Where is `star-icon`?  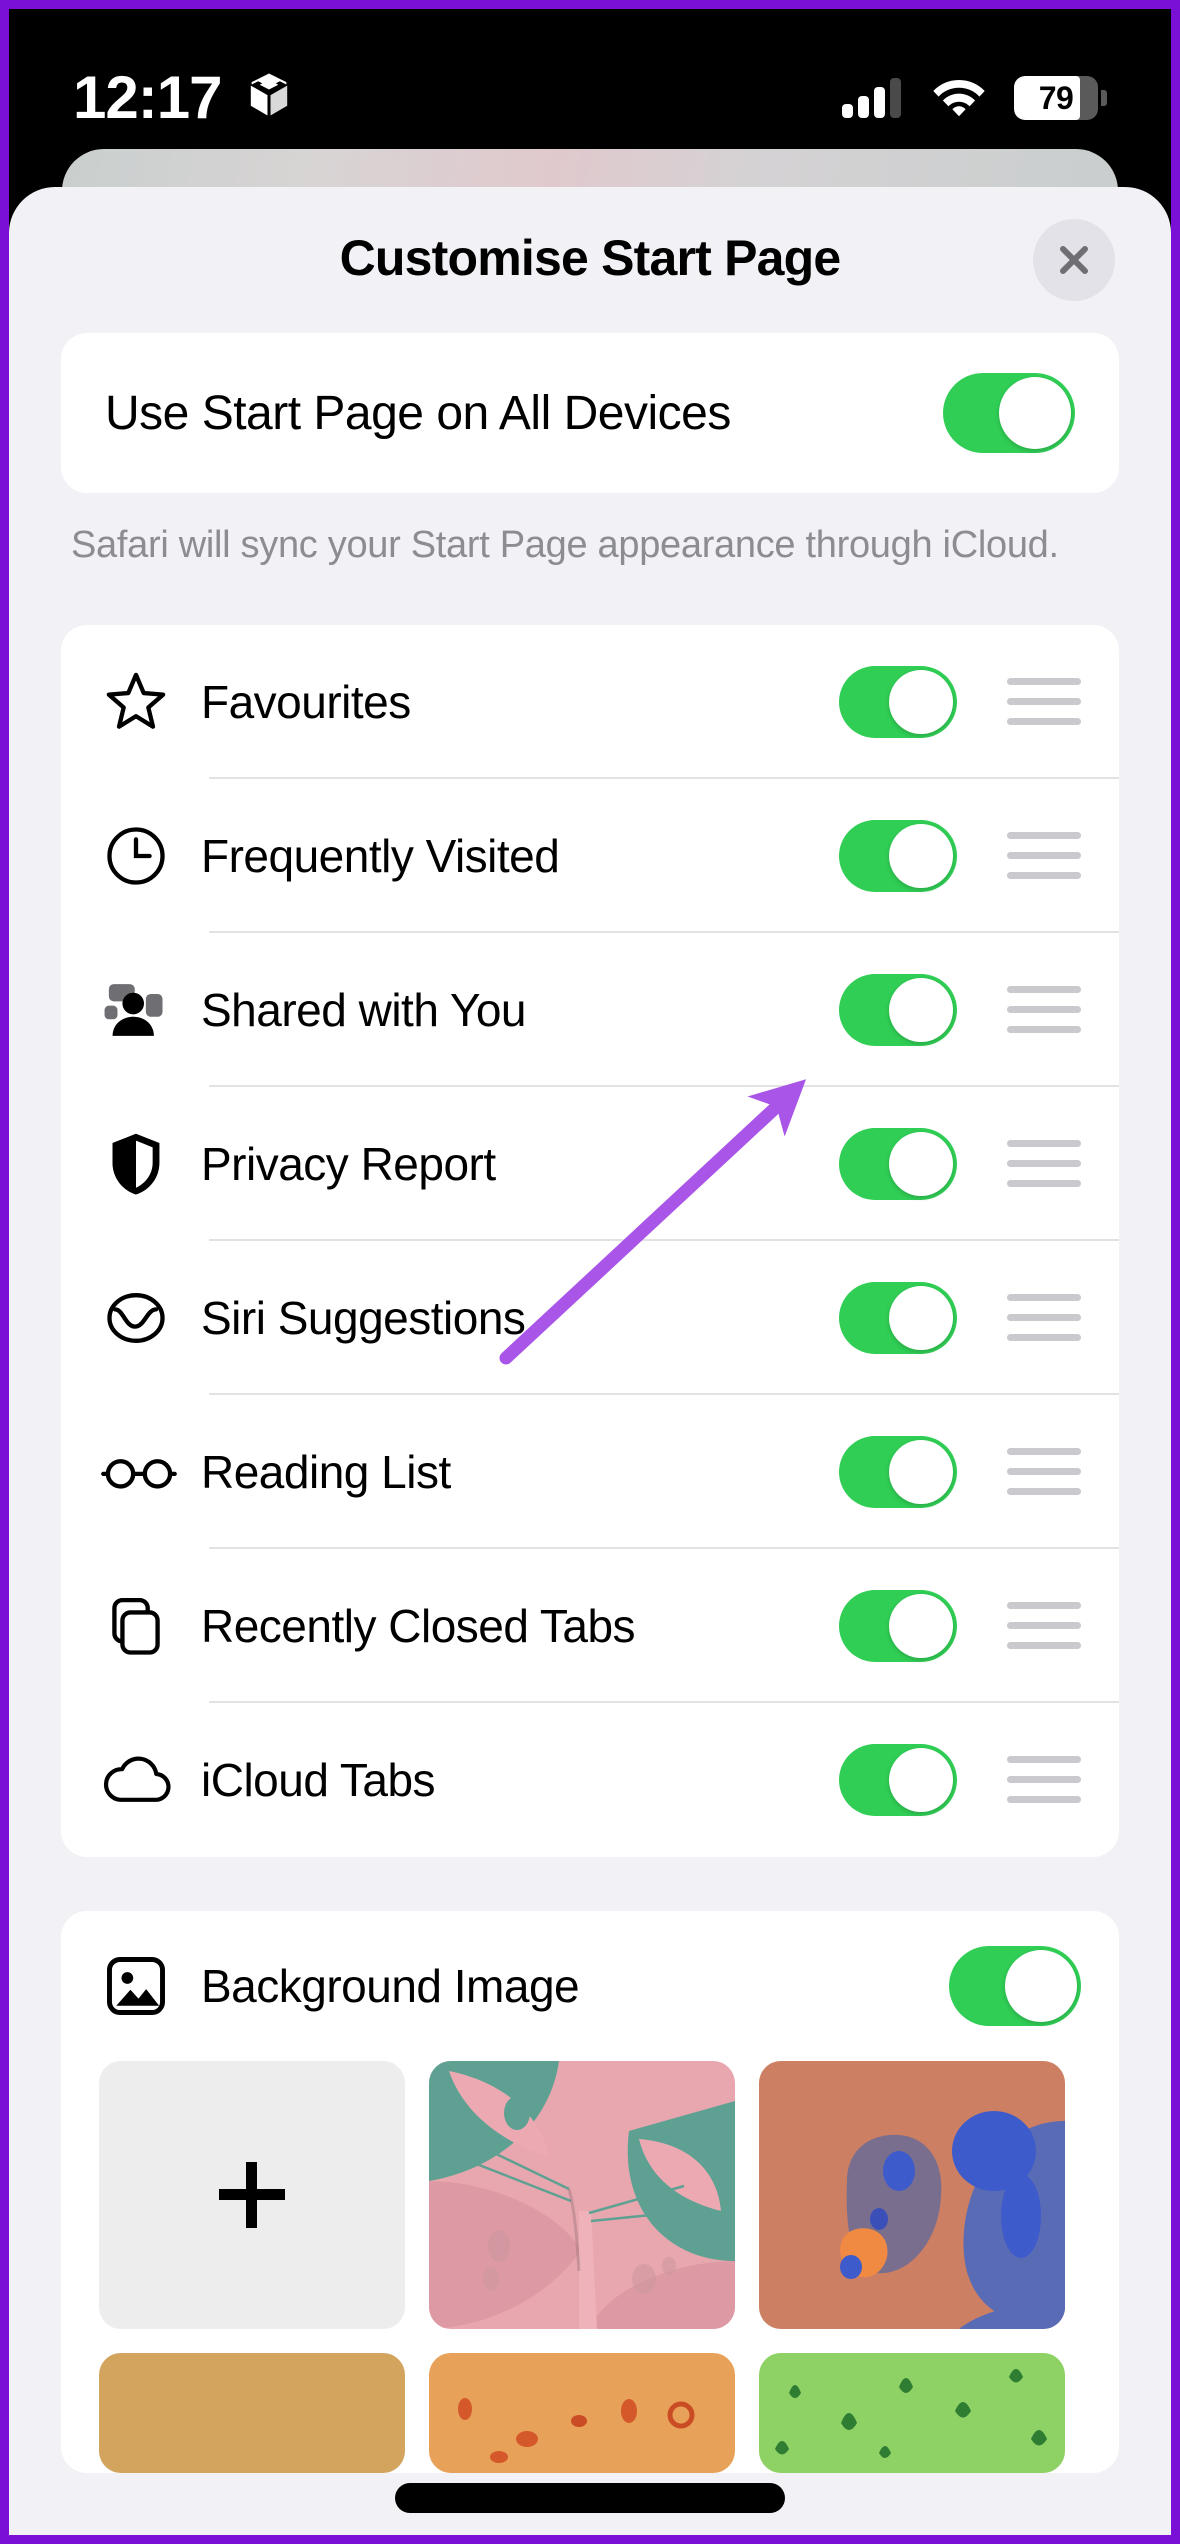 star-icon is located at coordinates (145, 702).